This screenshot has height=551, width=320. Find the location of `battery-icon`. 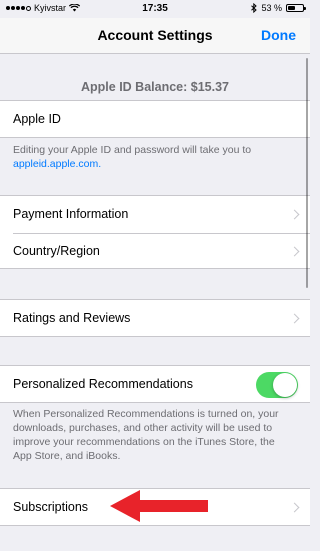

battery-icon is located at coordinates (296, 8).